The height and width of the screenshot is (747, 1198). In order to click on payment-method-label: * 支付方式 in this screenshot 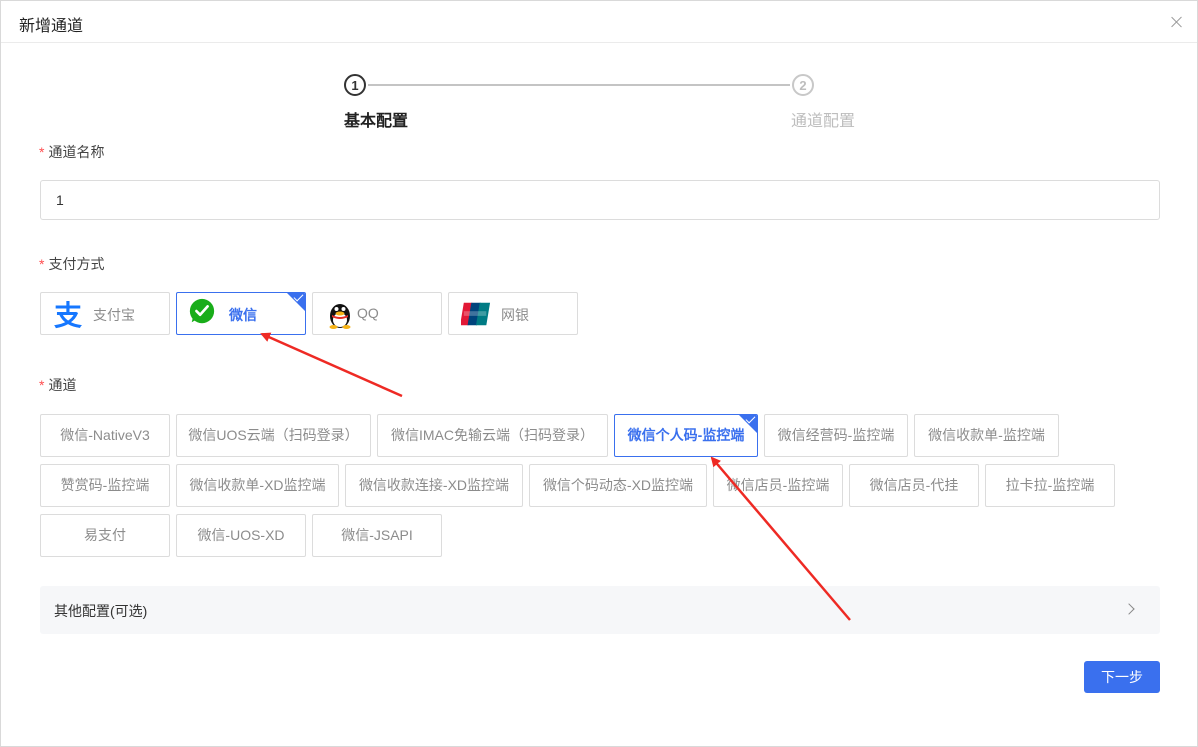, I will do `click(72, 264)`.